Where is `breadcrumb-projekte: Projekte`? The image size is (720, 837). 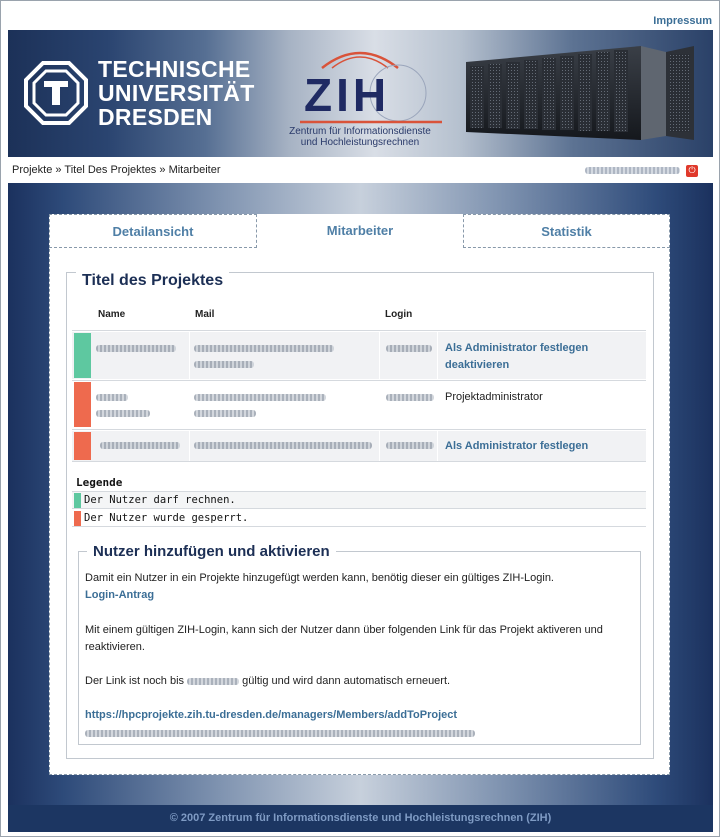
breadcrumb-projekte: Projekte is located at coordinates (32, 170).